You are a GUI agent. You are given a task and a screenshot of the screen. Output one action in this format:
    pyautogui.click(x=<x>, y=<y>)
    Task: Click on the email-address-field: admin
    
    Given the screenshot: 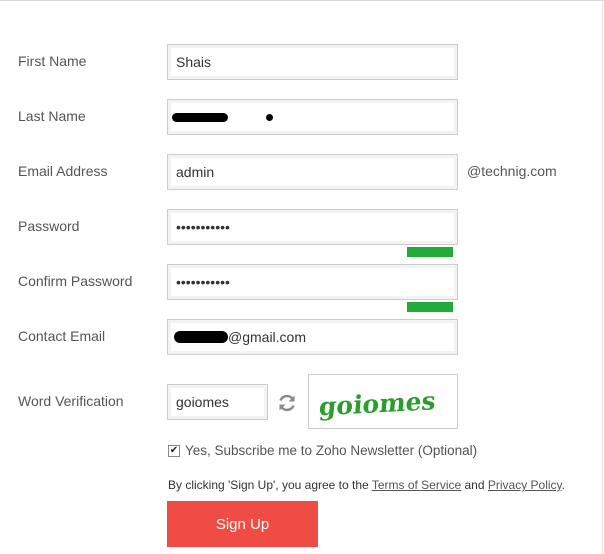 What is the action you would take?
    pyautogui.click(x=312, y=172)
    